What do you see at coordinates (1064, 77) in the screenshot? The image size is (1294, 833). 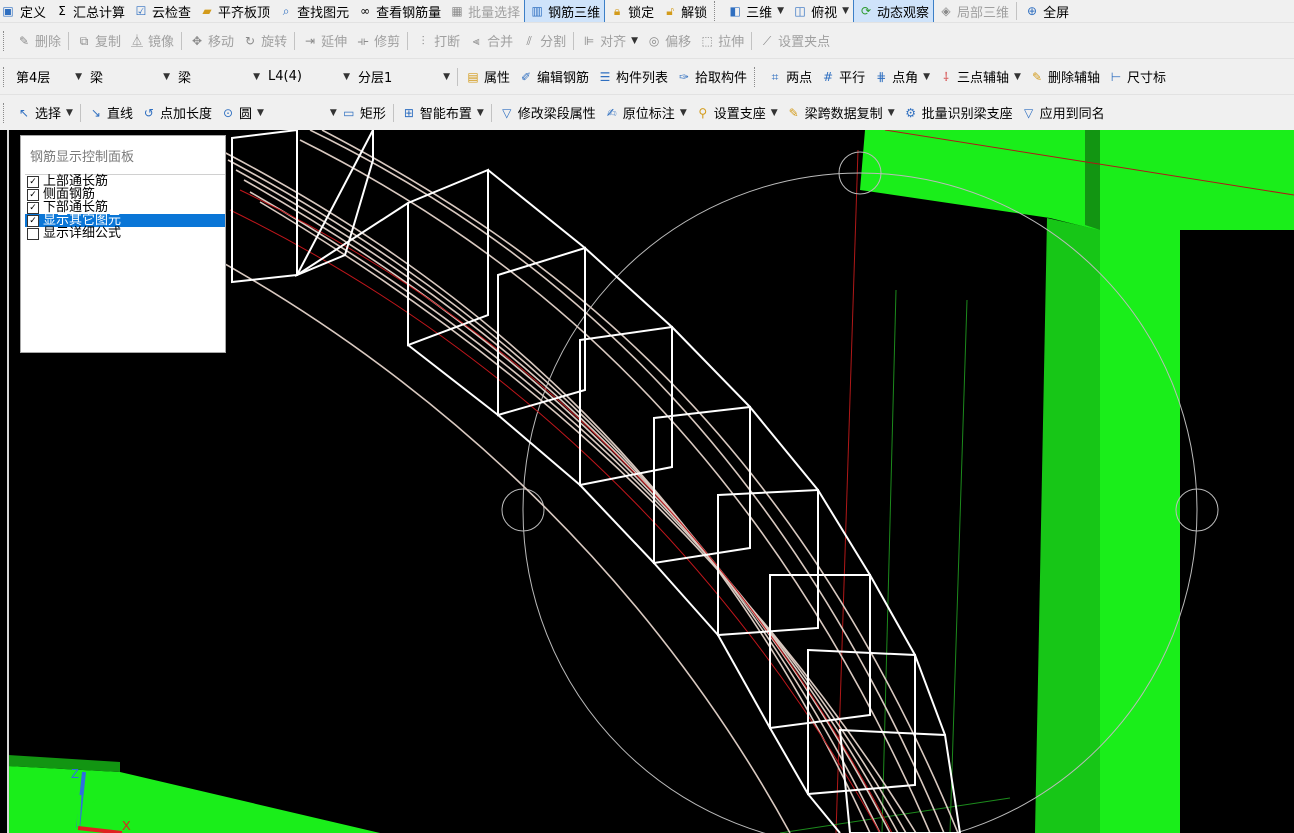 I see `delete-axis-button: ✎ 删除辅轴` at bounding box center [1064, 77].